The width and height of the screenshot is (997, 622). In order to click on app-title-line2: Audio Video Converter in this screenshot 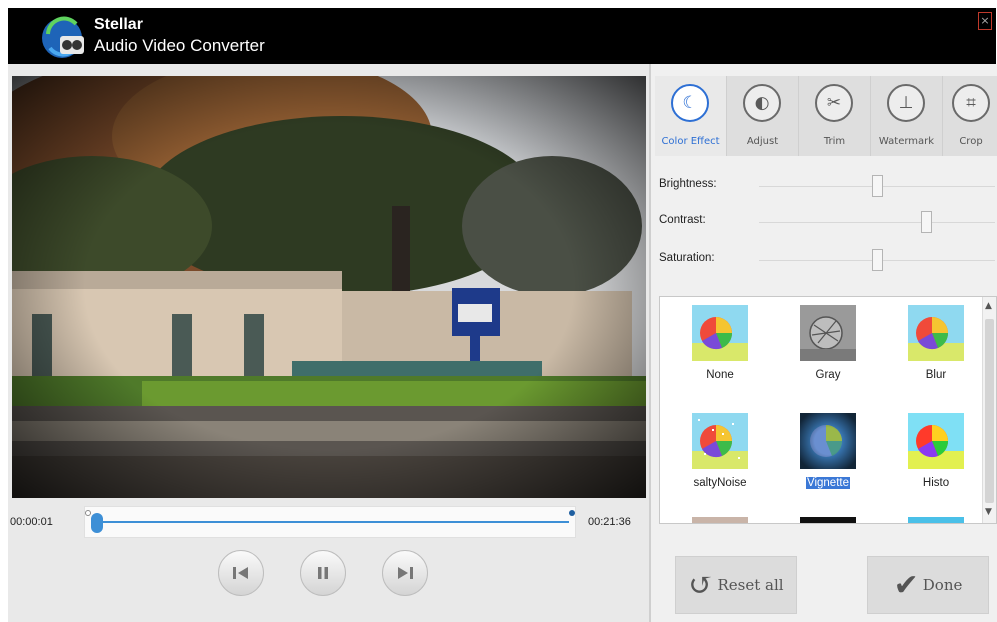, I will do `click(179, 45)`.